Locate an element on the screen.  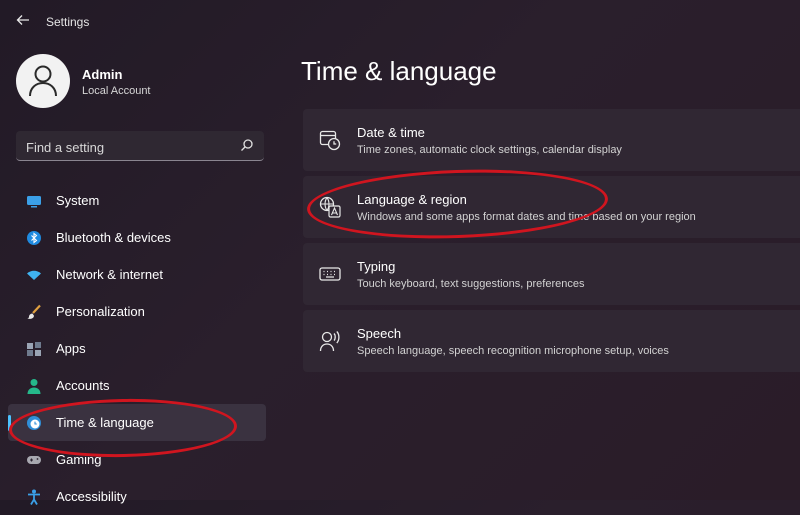
account-type: Local Account is located at coordinates (116, 91).